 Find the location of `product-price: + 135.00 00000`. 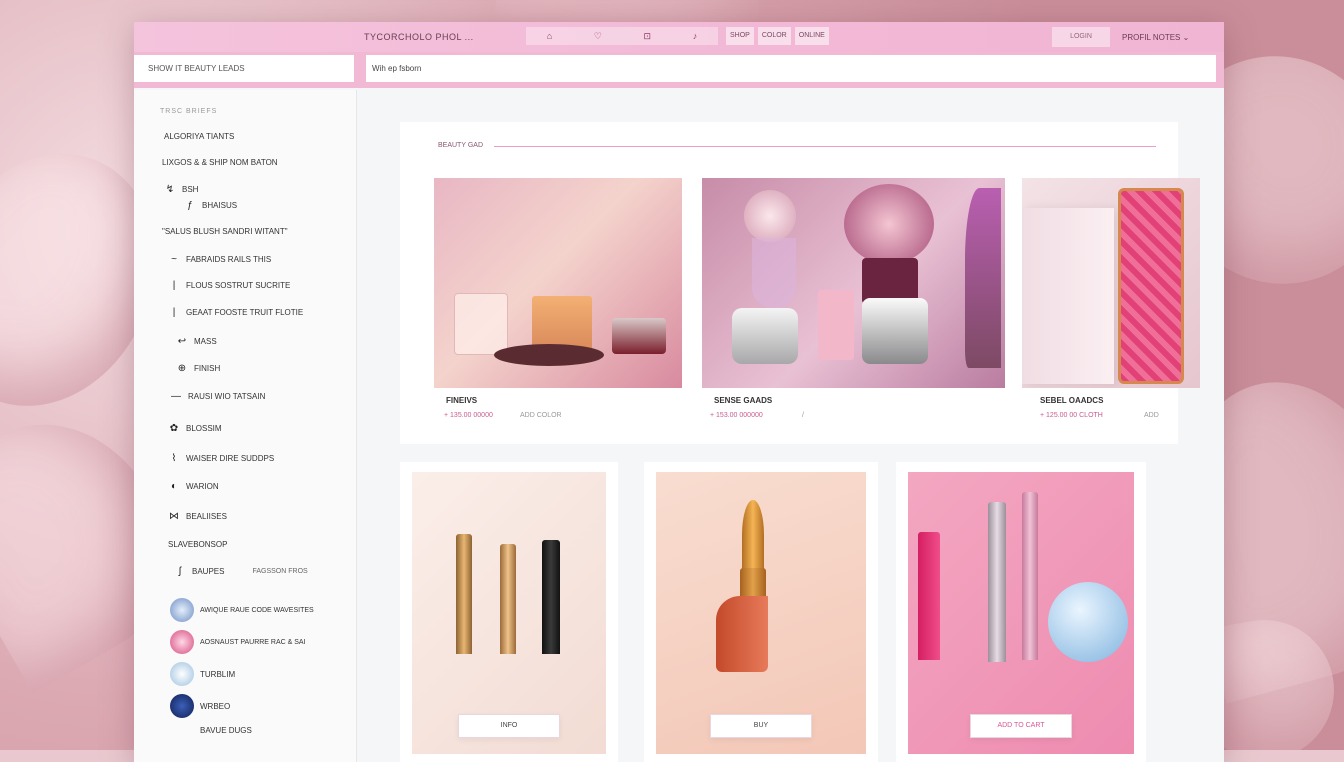

product-price: + 135.00 00000 is located at coordinates (468, 415).